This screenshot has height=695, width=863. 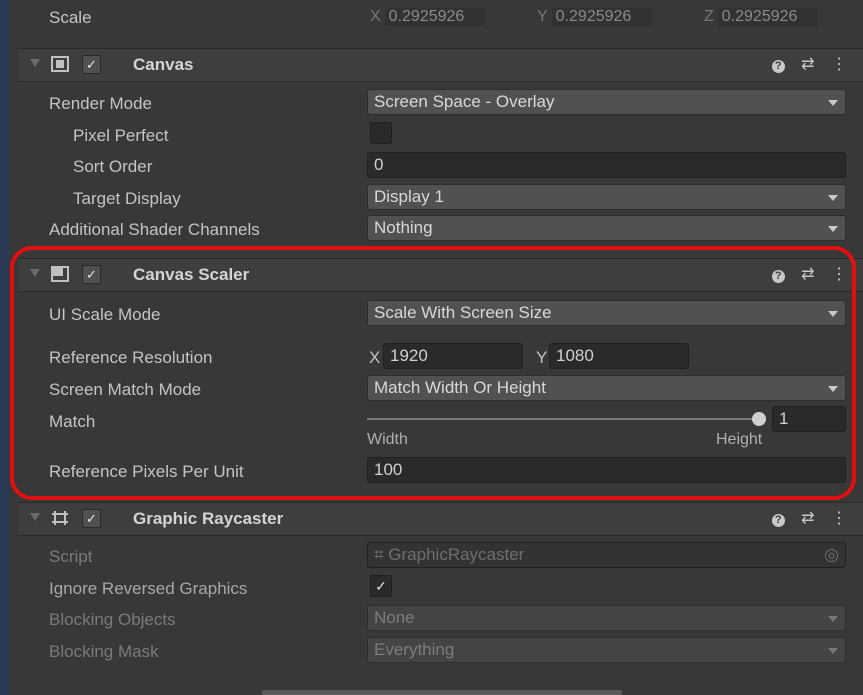 I want to click on script-label: Script, so click(x=71, y=556).